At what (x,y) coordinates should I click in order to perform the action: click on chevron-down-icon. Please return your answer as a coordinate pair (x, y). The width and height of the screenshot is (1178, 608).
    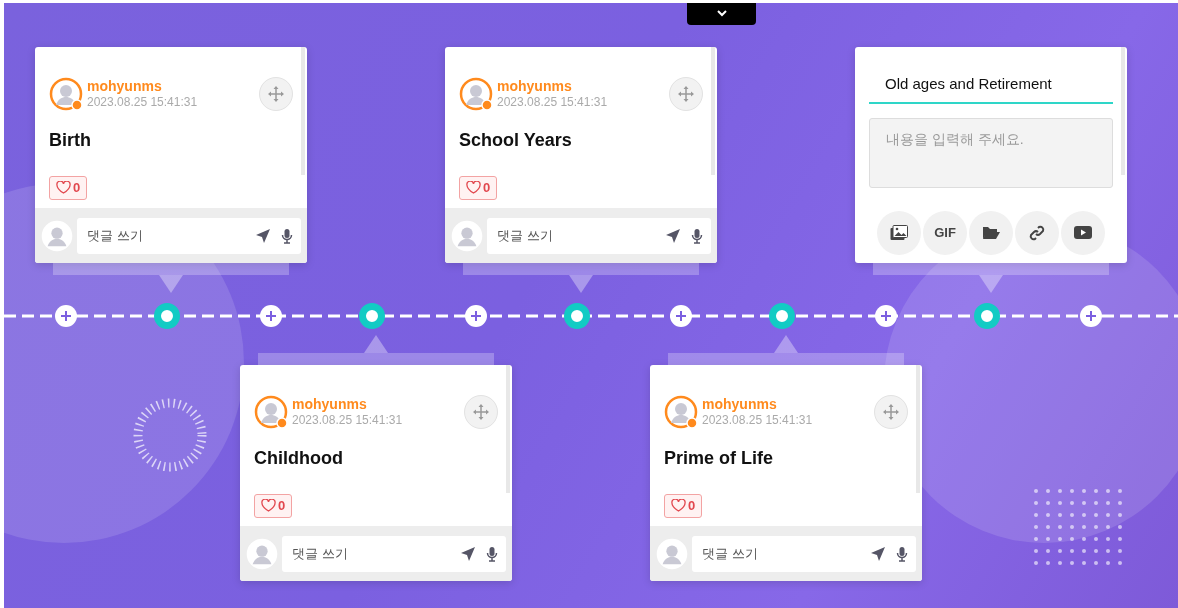
    Looking at the image, I should click on (721, 12).